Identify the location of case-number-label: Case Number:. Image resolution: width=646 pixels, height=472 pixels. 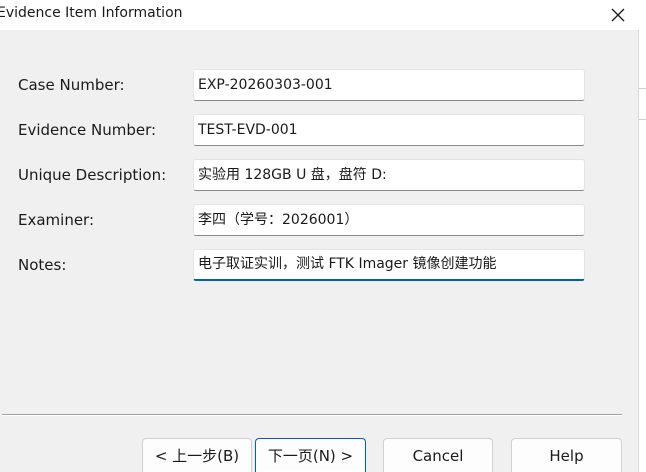
(71, 85).